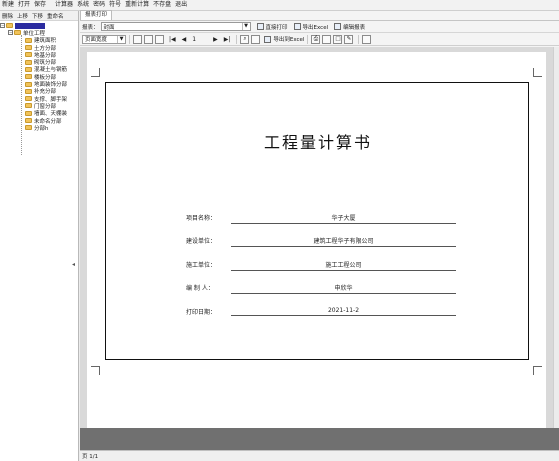  I want to click on tree-delete-button: 删除, so click(7, 16).